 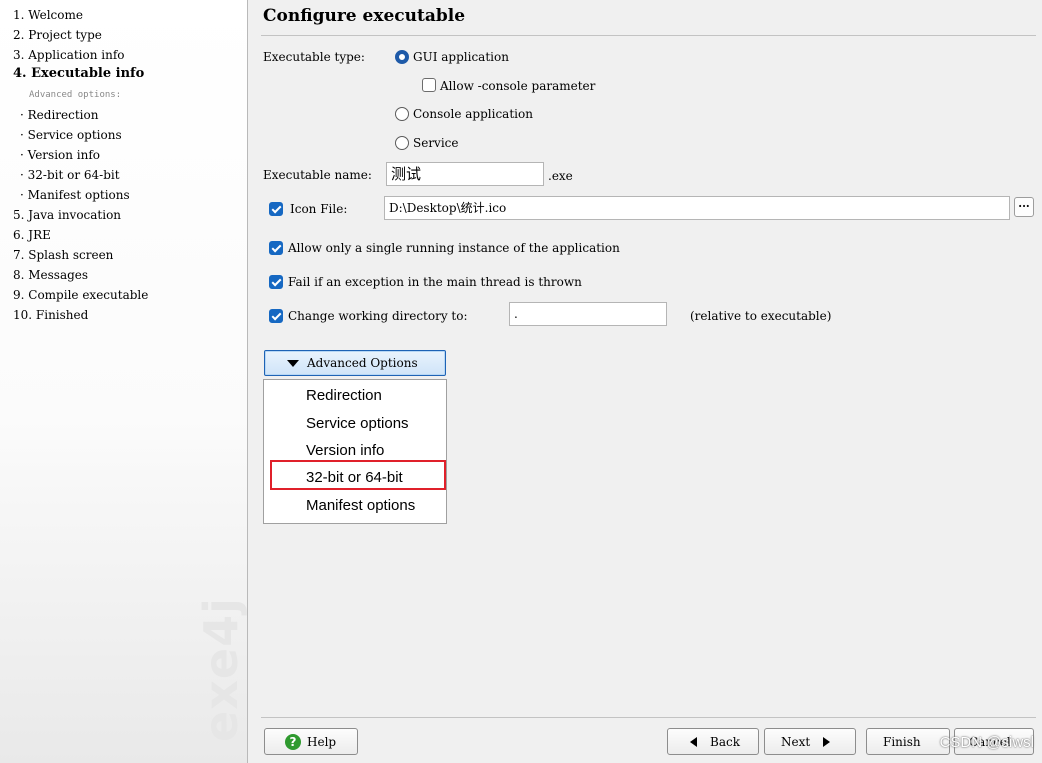 I want to click on relative-note: (relative to executable), so click(x=761, y=316).